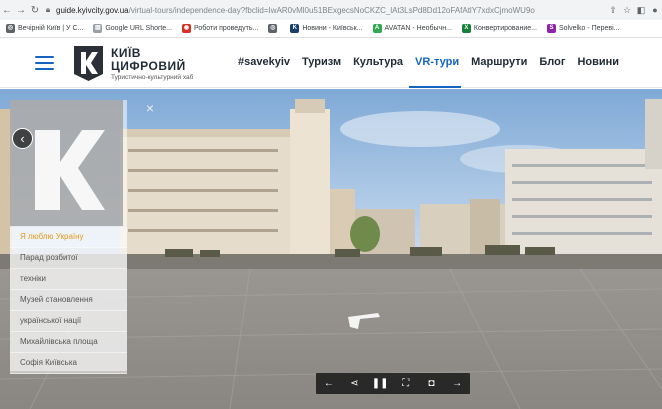  What do you see at coordinates (552, 62) in the screenshot?
I see `nav-blog: Блог` at bounding box center [552, 62].